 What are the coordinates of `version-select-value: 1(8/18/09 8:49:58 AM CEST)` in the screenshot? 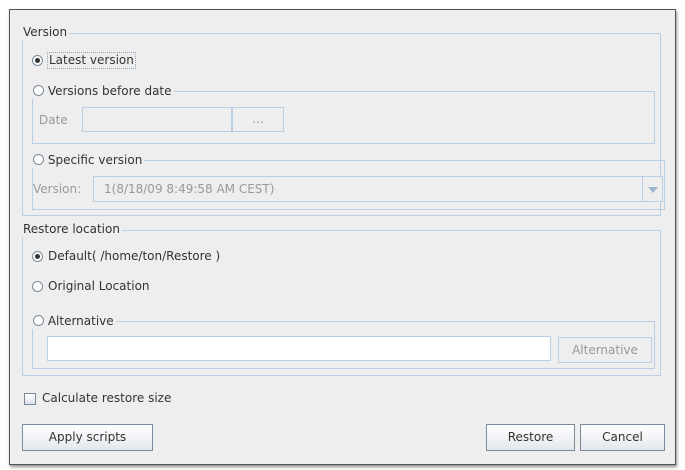 It's located at (189, 189).